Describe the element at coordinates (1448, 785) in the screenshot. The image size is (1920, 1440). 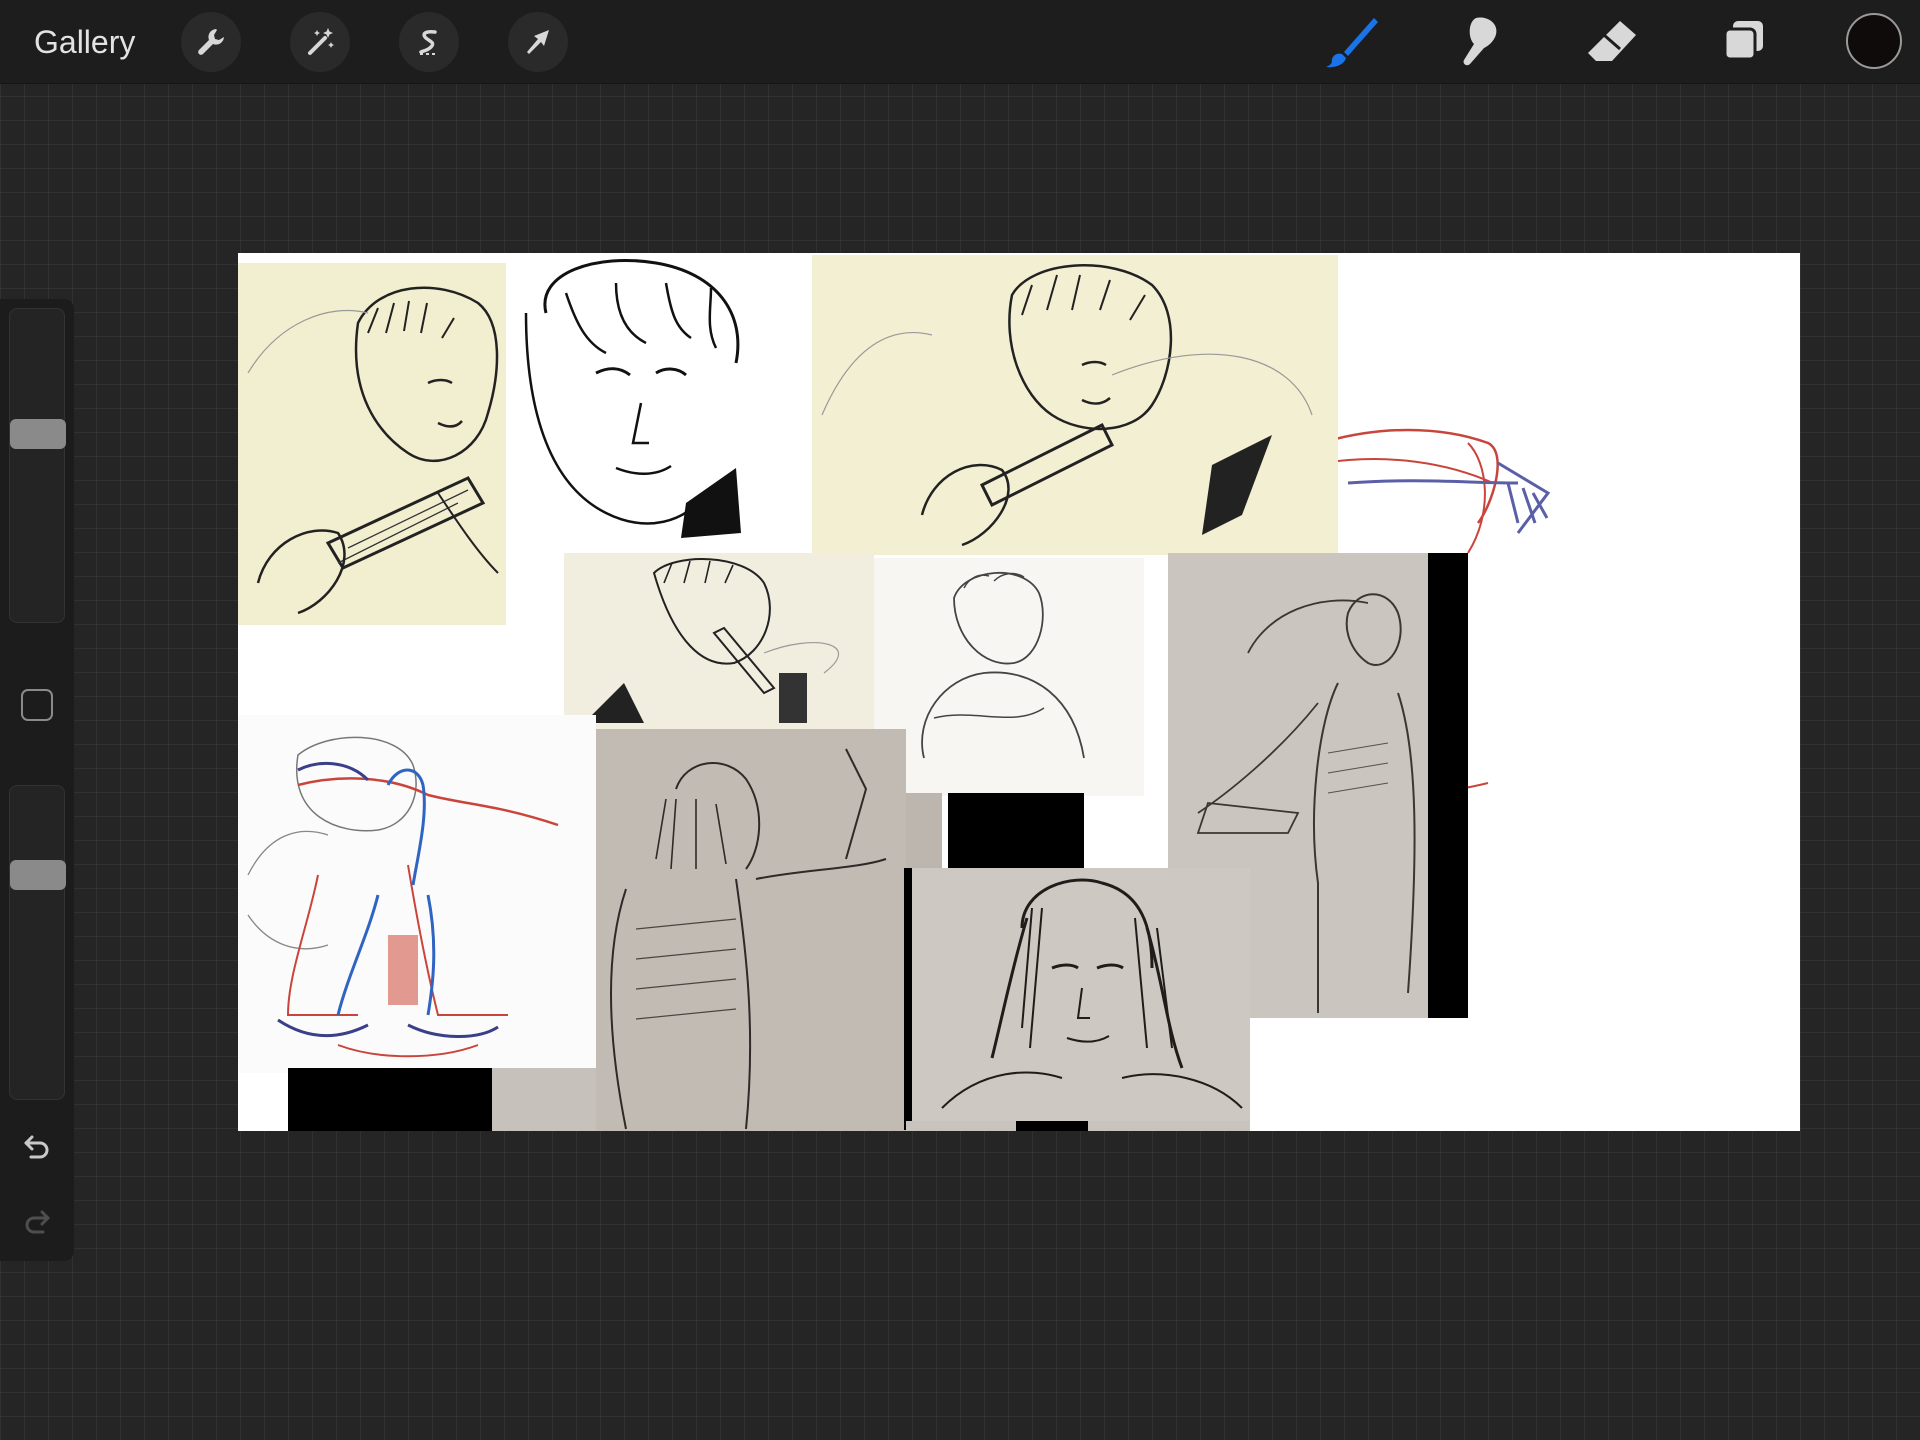
I see `black-strip` at that location.